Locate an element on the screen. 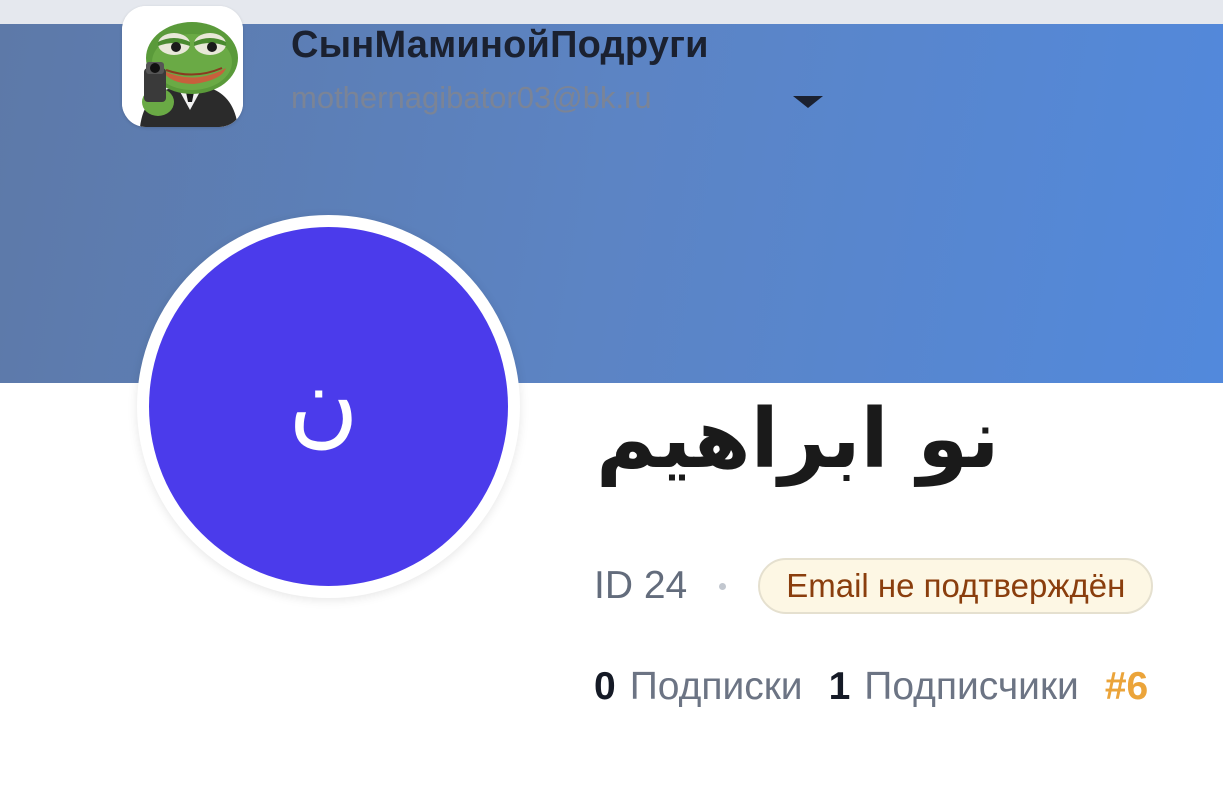 The width and height of the screenshot is (1223, 787). account-email: mothernagibator03@bk.ru is located at coordinates (471, 97).